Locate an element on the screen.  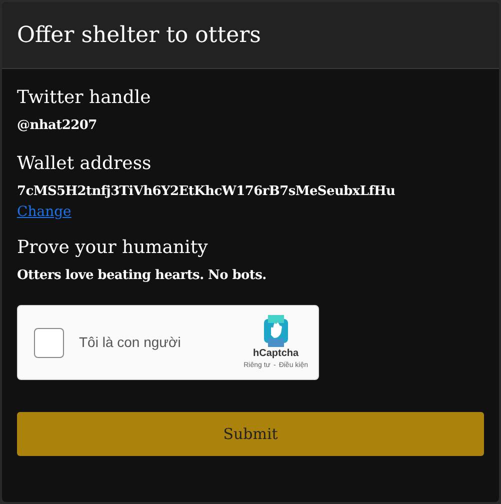
section-text: 7cMS5H2tnfj3TiVh6Y2EtKhcW176rB7sMeSeubxLfHu is located at coordinates (206, 192).